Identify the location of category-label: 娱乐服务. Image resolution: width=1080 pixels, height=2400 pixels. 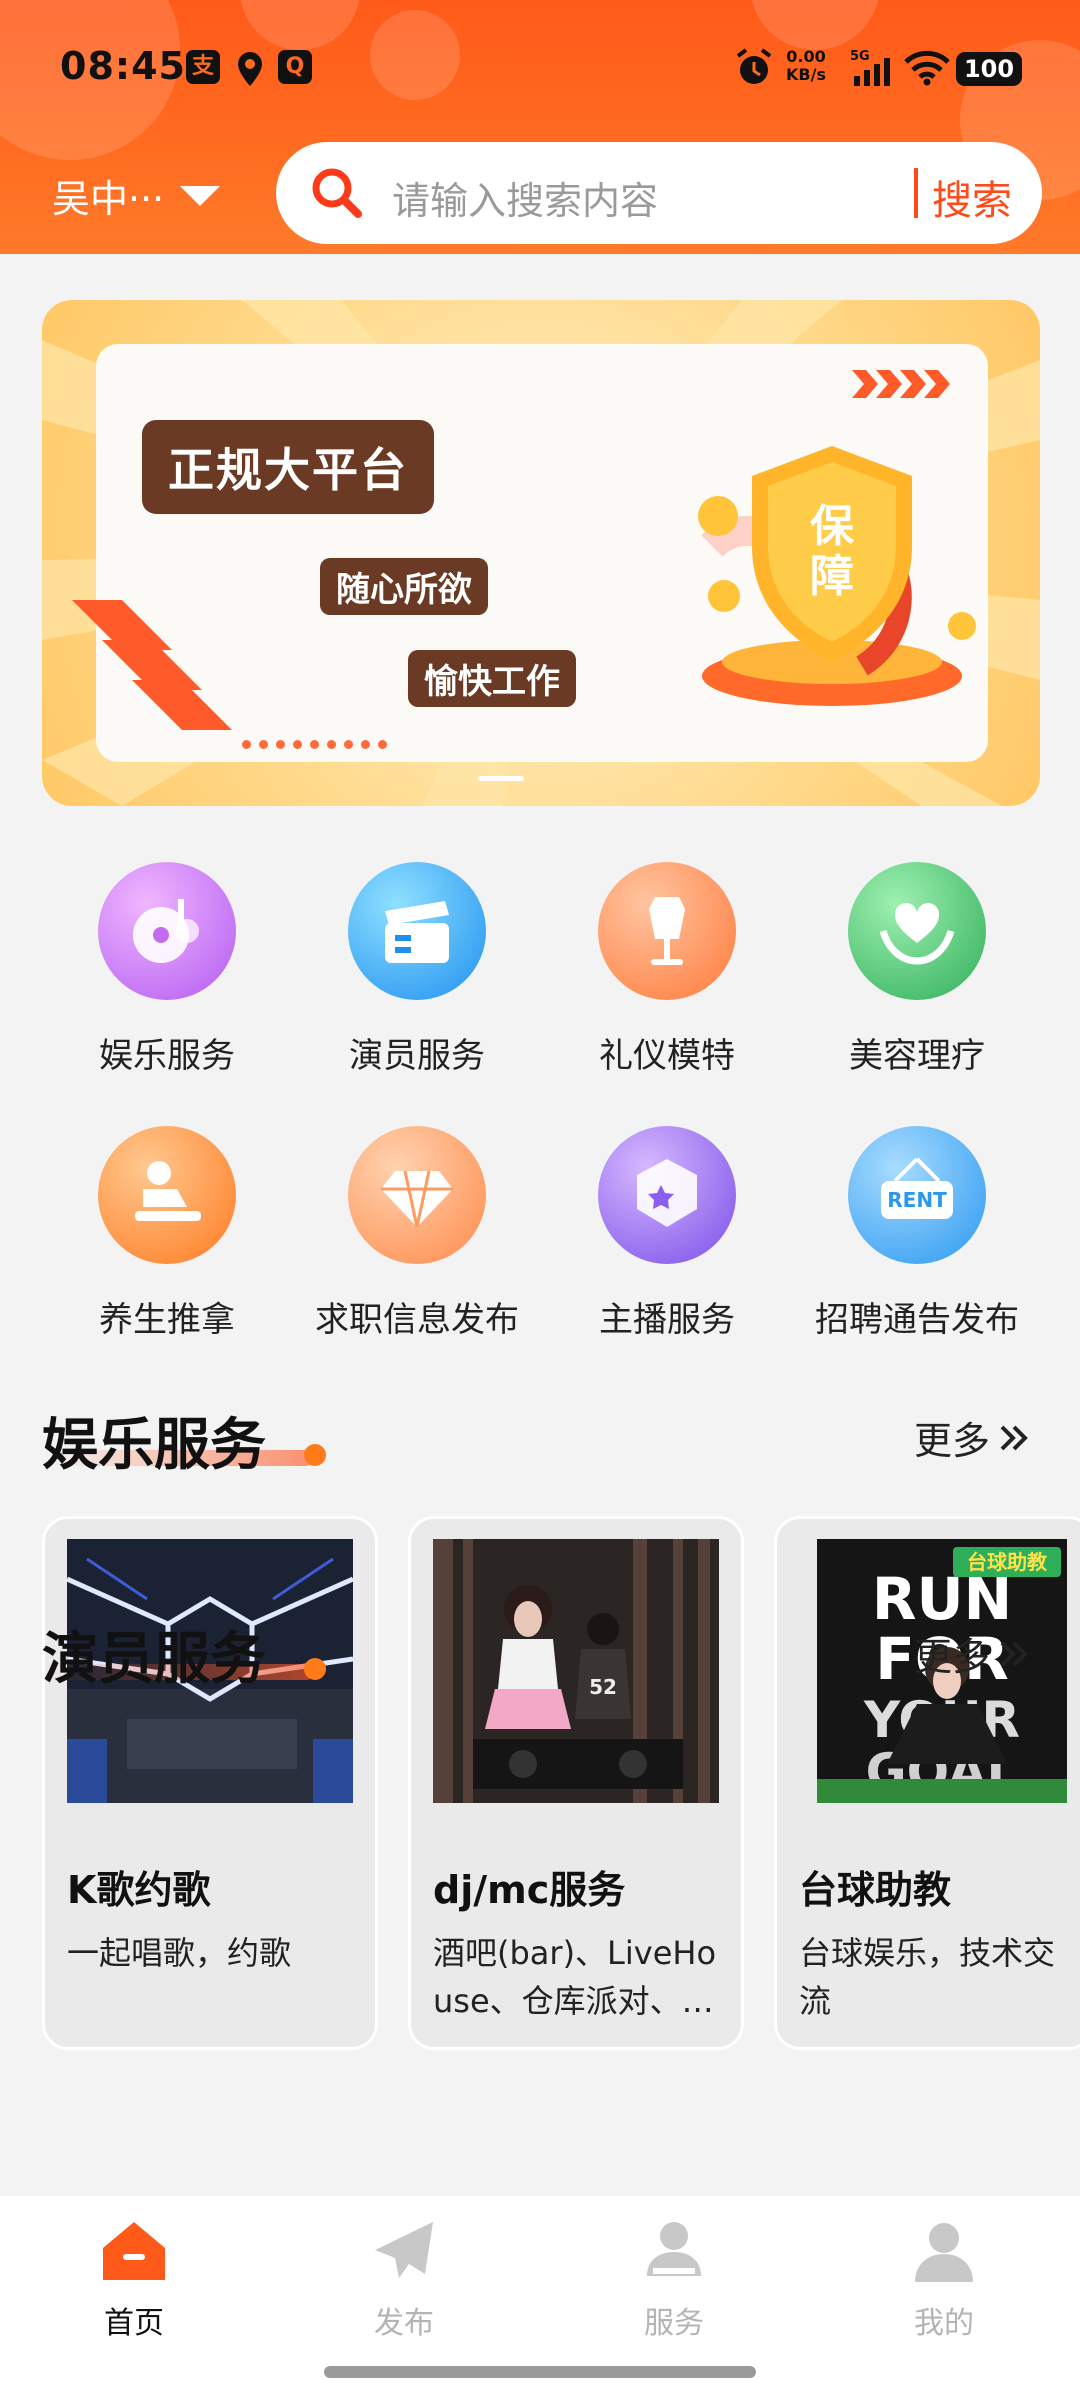
(167, 1056).